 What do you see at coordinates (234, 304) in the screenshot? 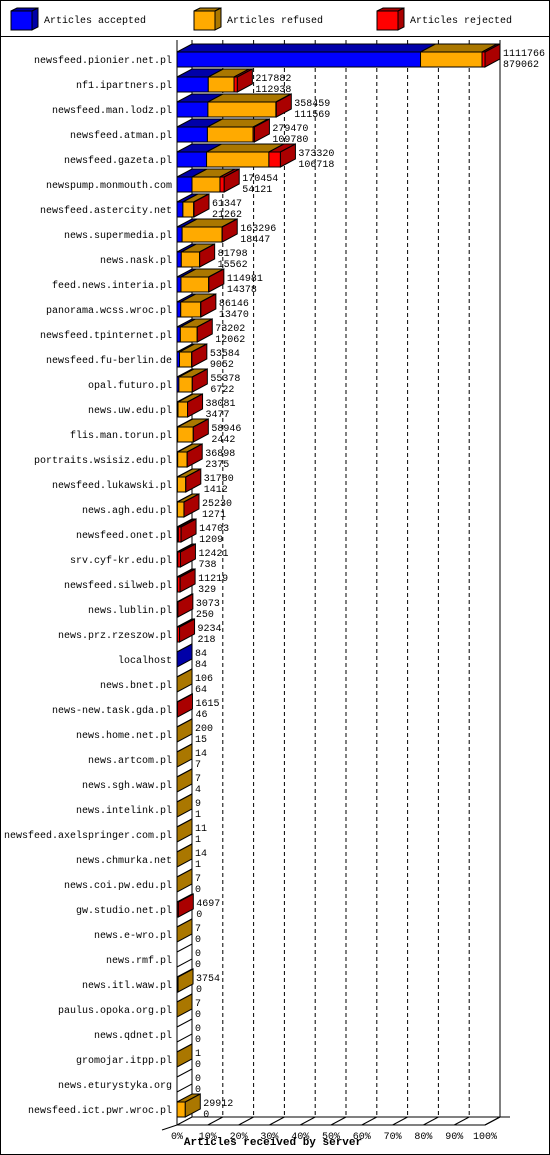
I see `total-value-label: 86146` at bounding box center [234, 304].